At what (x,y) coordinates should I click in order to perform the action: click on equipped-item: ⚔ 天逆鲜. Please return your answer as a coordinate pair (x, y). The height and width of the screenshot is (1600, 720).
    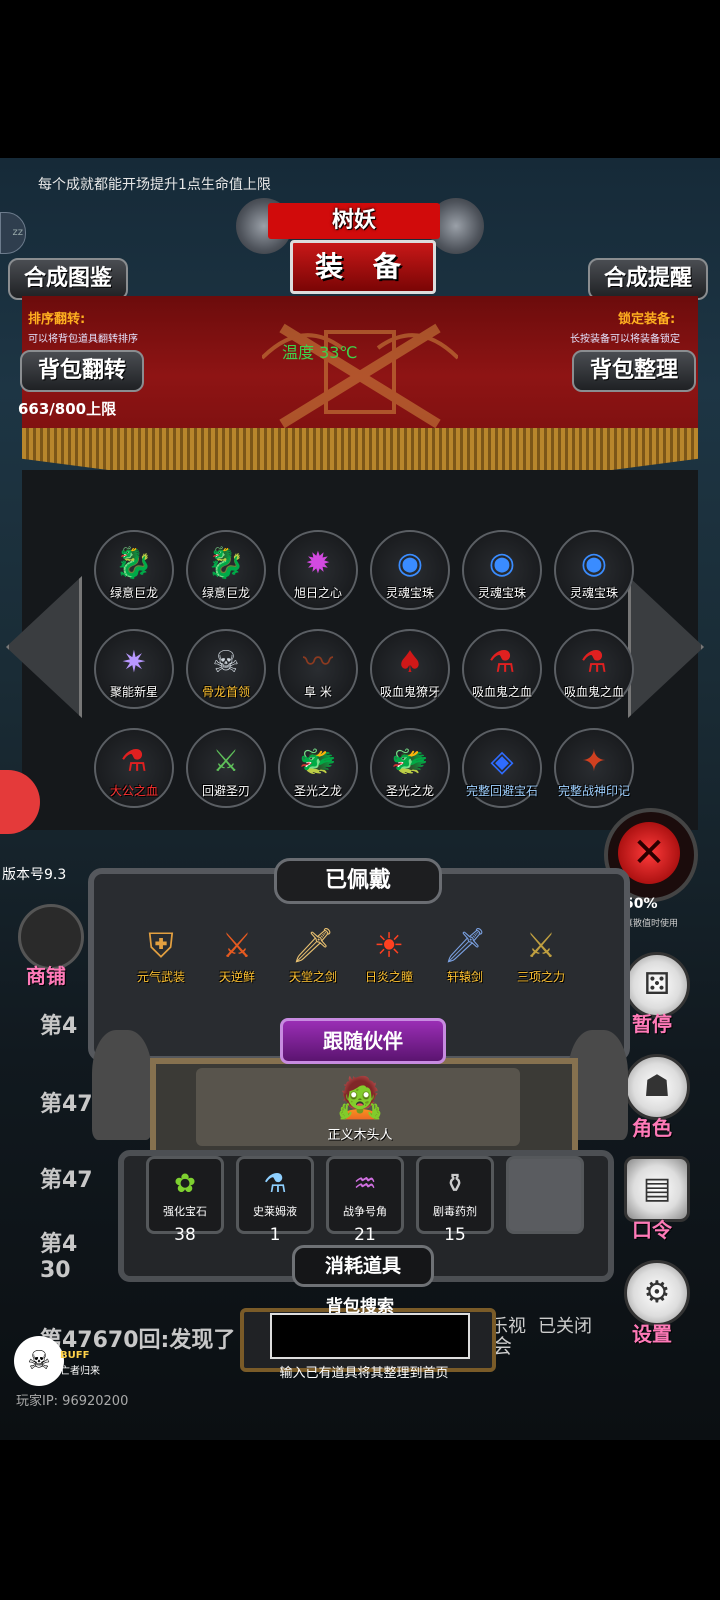
    Looking at the image, I should click on (237, 954).